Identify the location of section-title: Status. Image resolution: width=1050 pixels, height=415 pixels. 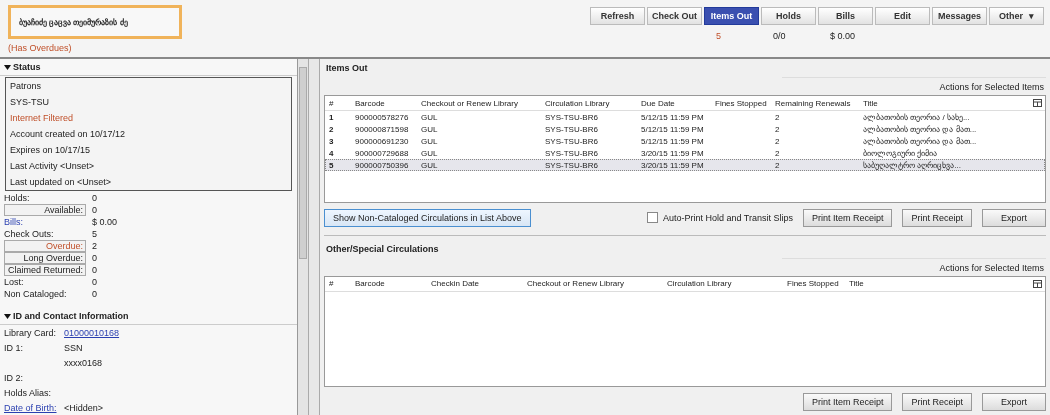
(27, 67).